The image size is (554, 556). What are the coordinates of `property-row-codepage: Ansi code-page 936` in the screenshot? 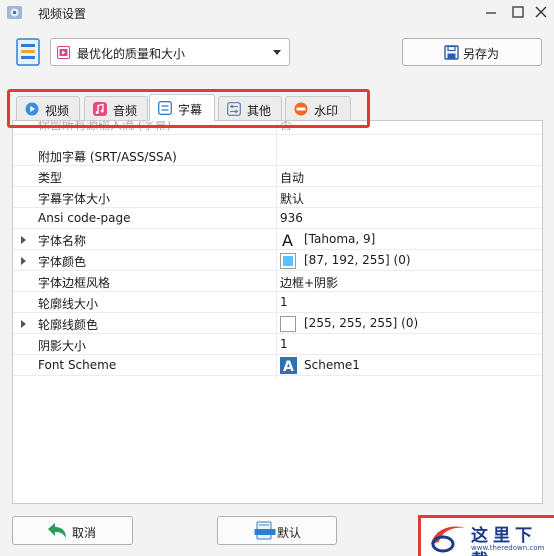 It's located at (277, 218).